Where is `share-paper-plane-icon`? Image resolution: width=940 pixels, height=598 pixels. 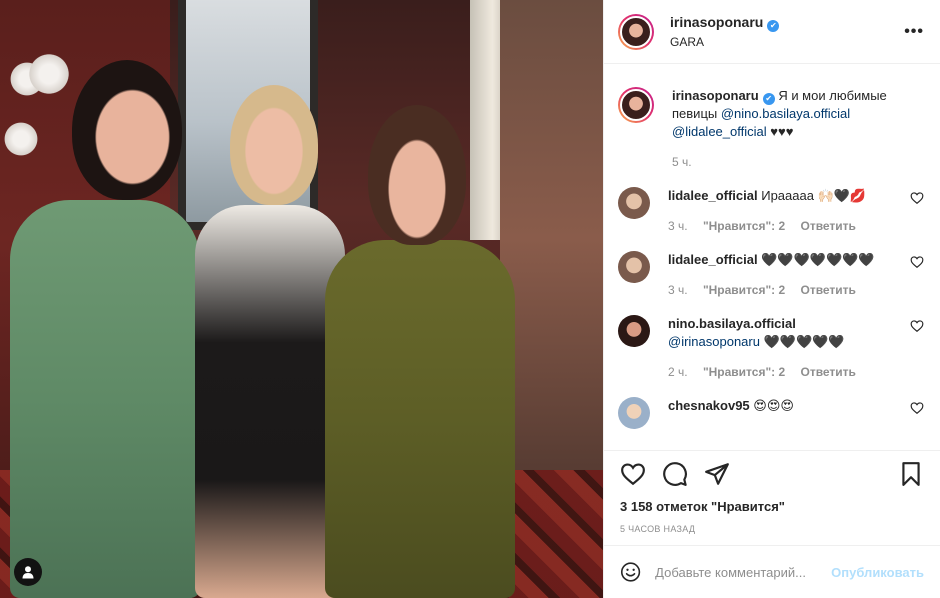
share-paper-plane-icon is located at coordinates (717, 474).